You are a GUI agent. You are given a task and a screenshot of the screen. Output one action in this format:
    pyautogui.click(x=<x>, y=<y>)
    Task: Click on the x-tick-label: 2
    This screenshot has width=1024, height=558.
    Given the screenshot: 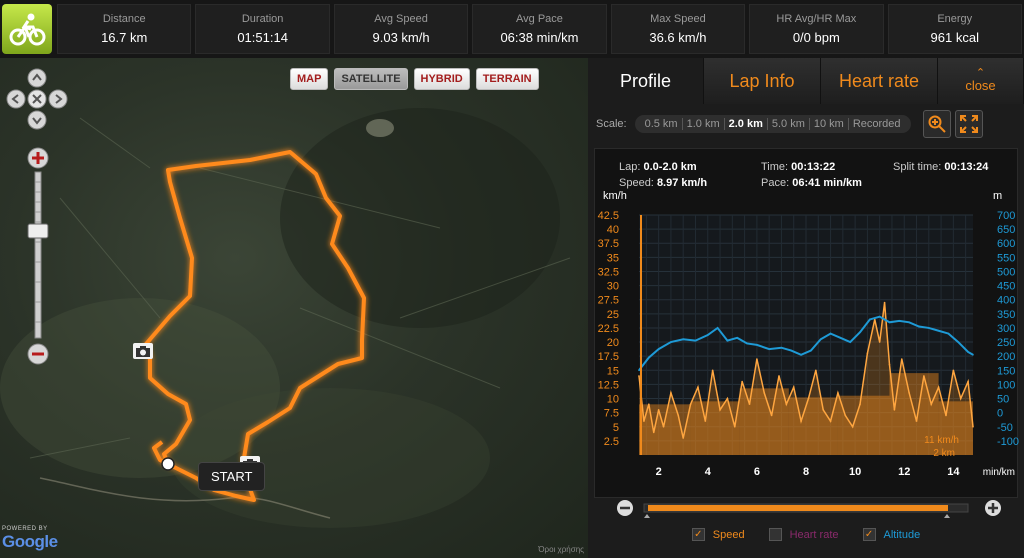 What is the action you would take?
    pyautogui.click(x=659, y=472)
    